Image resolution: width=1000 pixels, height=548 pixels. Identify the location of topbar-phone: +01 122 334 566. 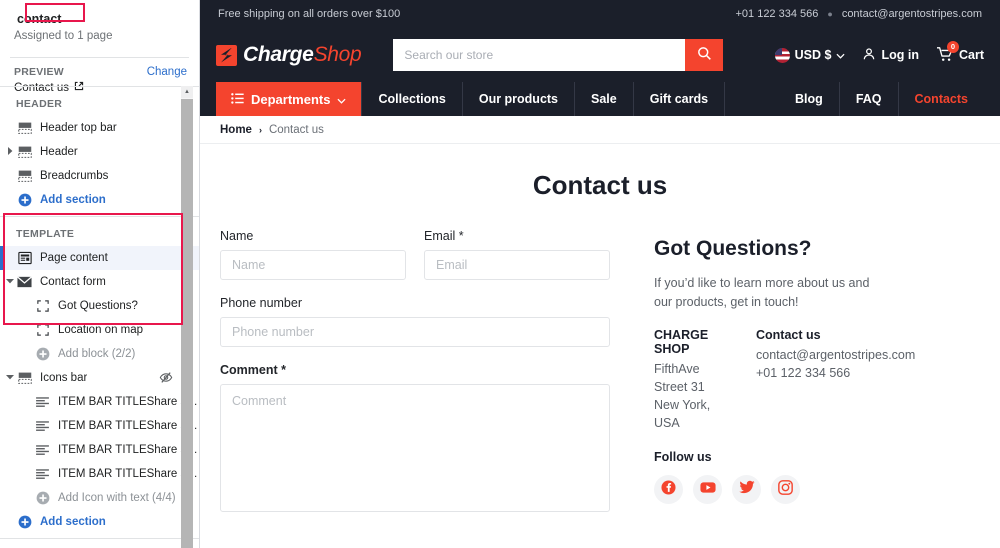
(776, 14).